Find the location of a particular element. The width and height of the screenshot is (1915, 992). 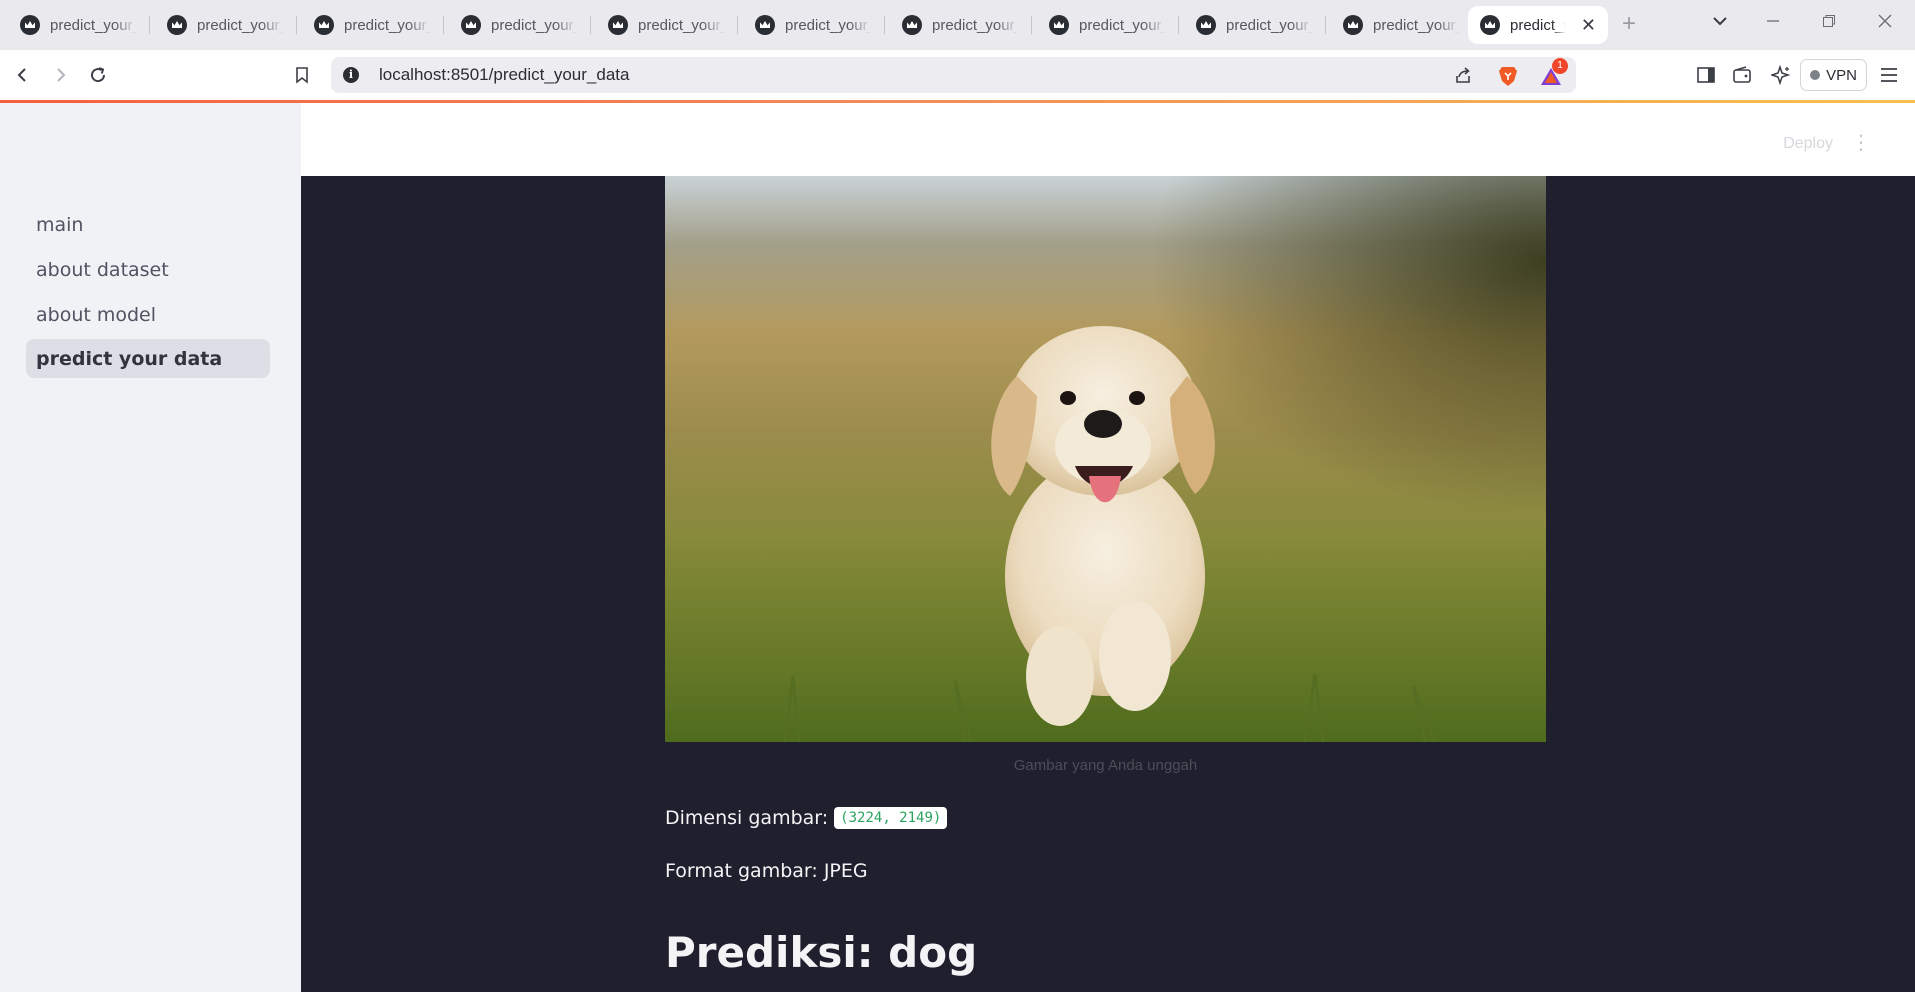

site-info-icon: i is located at coordinates (351, 75).